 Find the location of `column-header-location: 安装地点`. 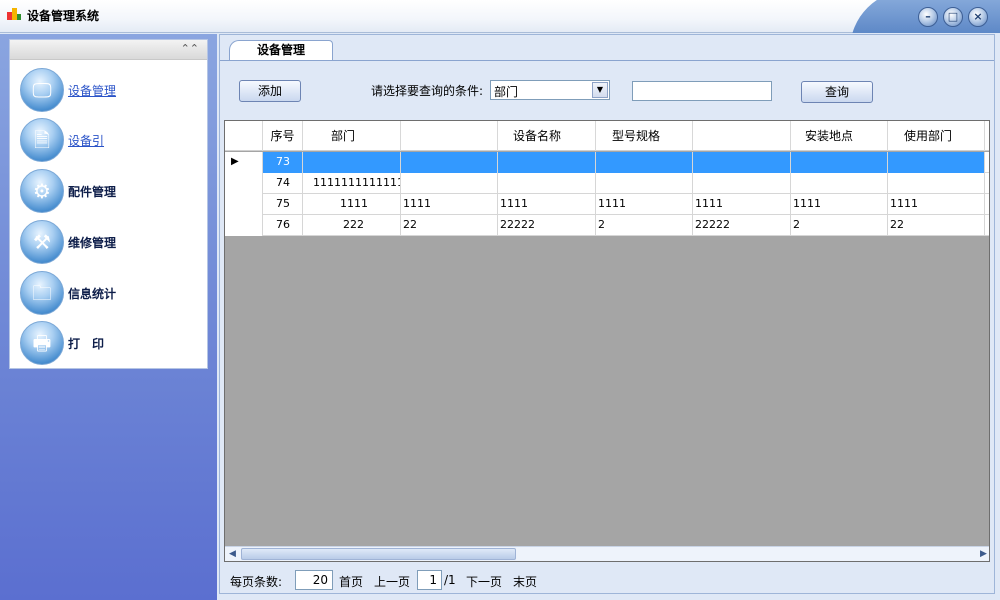

column-header-location: 安装地点 is located at coordinates (839, 136).